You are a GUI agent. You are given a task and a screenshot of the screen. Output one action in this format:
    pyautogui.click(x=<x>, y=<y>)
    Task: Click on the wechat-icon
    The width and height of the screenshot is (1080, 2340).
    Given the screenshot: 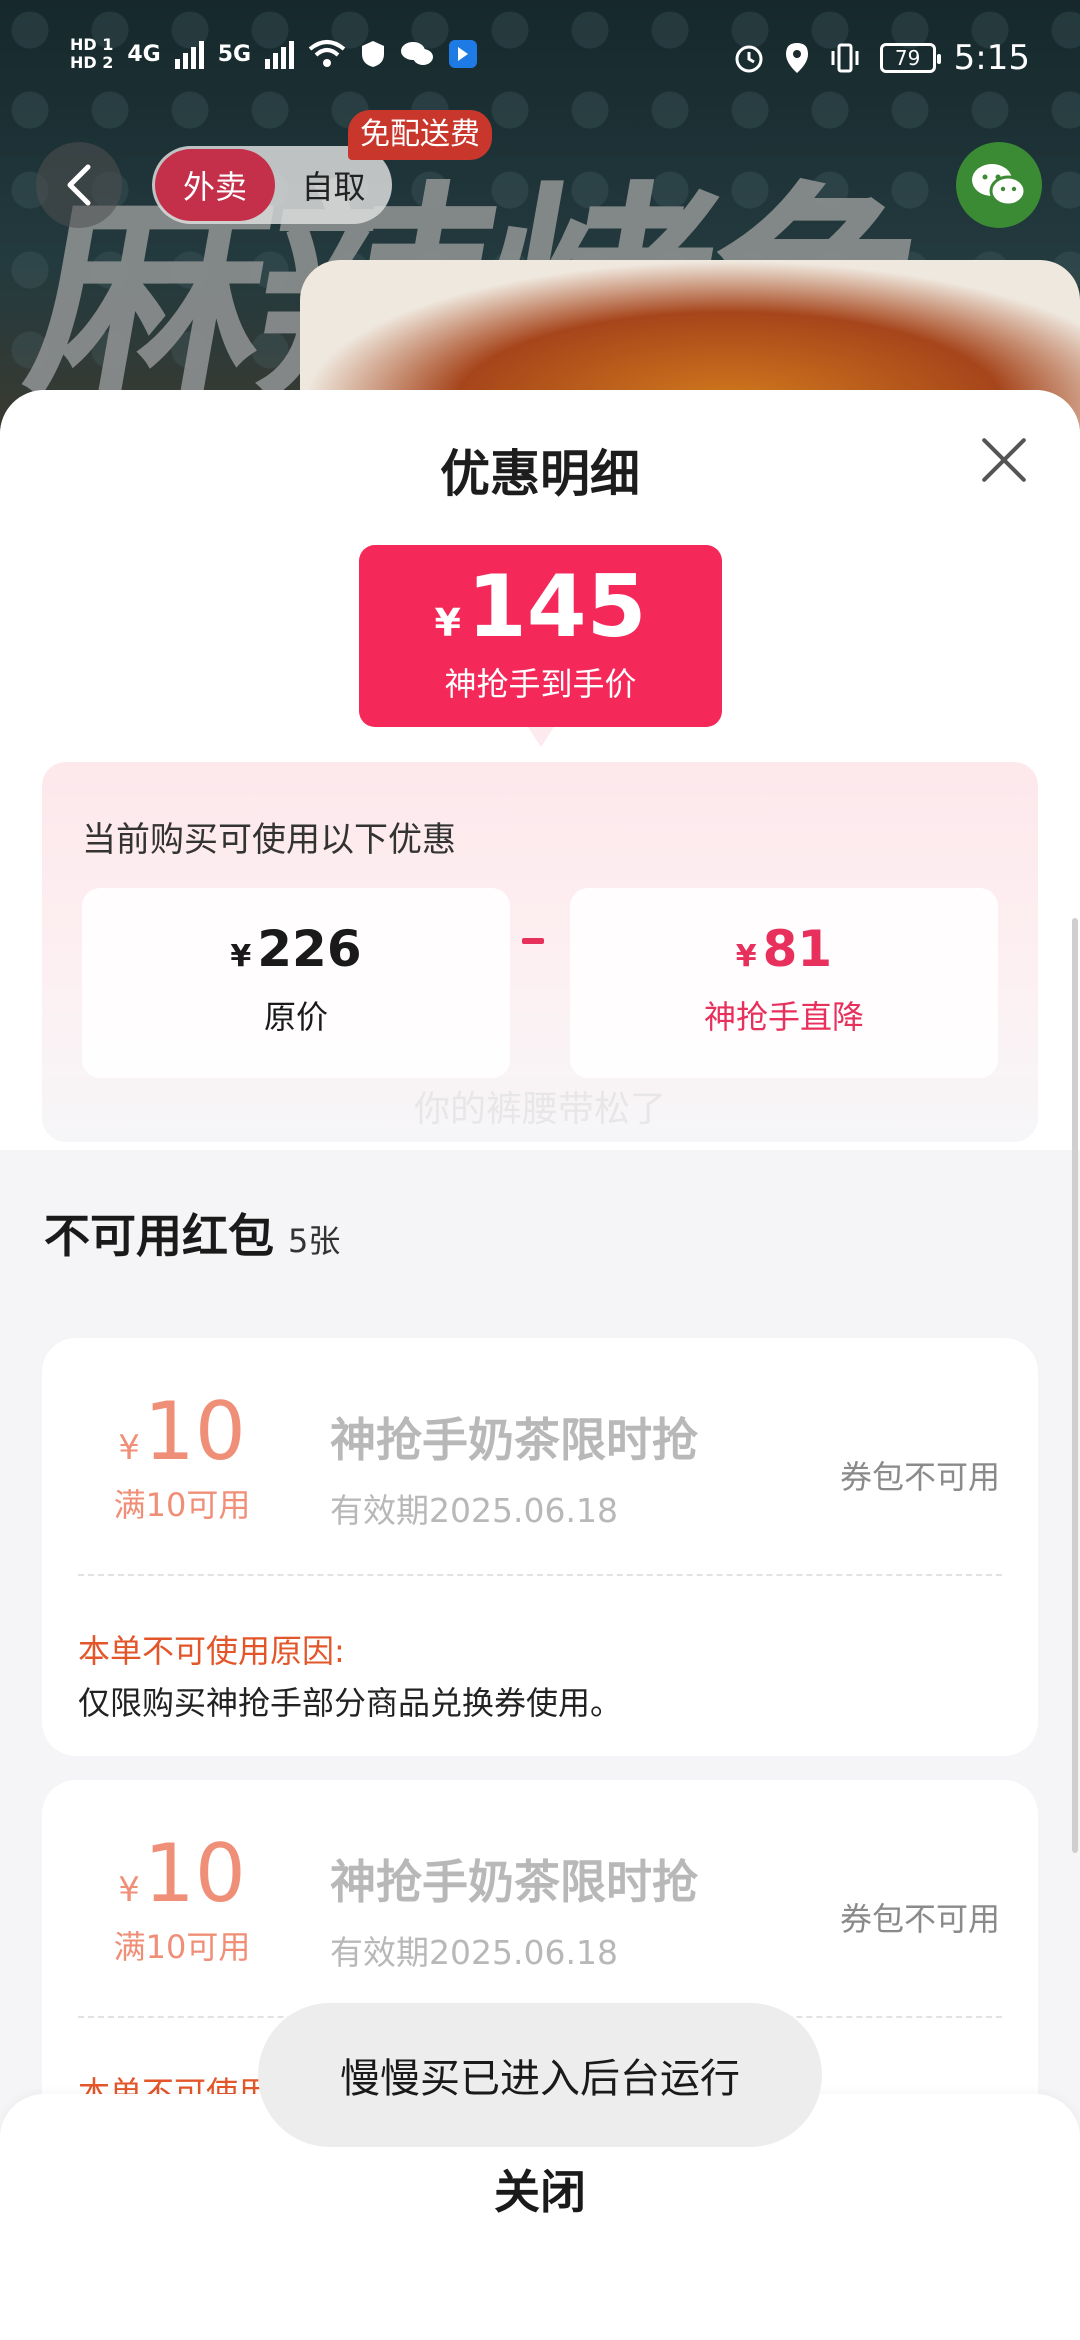 What is the action you would take?
    pyautogui.click(x=999, y=185)
    